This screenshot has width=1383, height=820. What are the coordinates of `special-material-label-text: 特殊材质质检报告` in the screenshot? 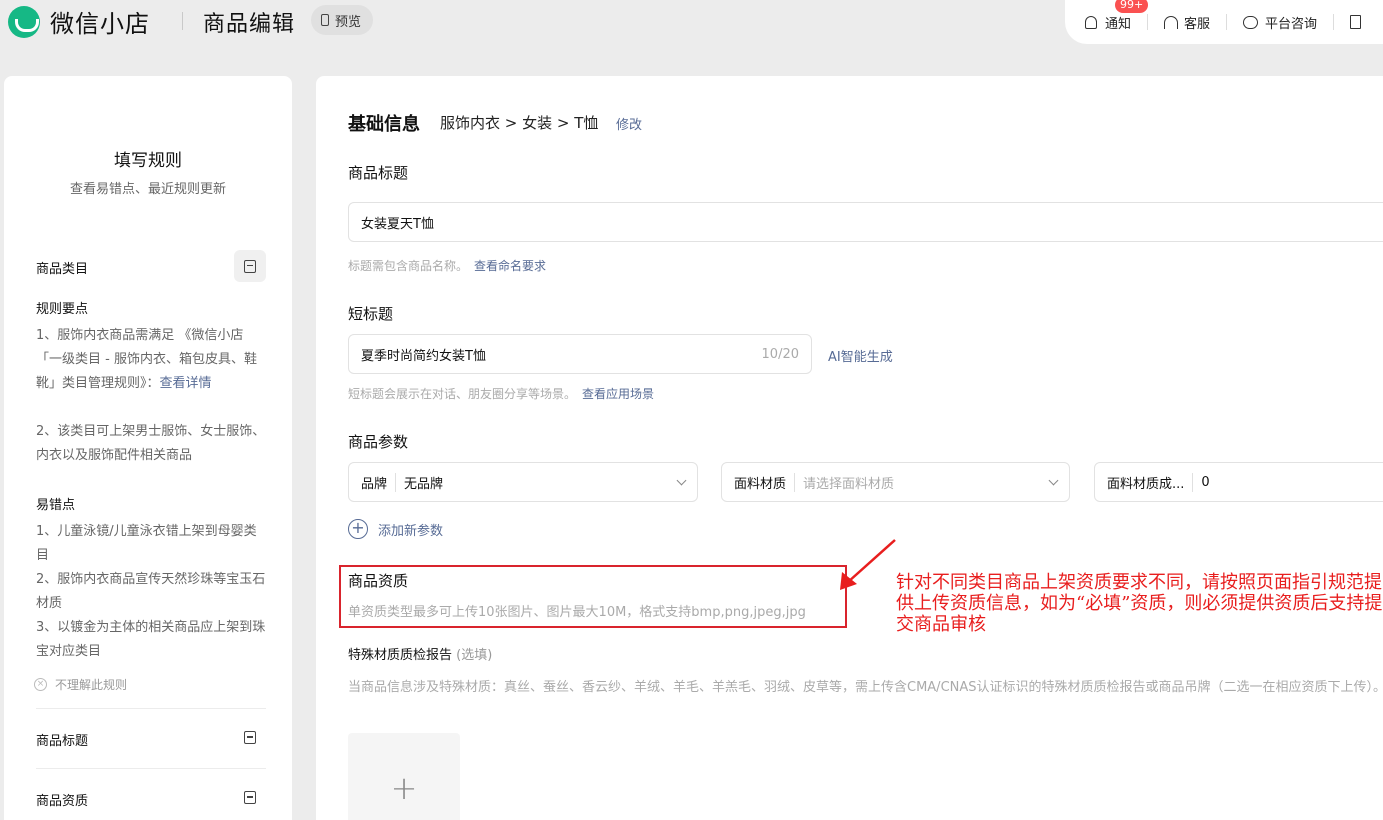 It's located at (400, 655).